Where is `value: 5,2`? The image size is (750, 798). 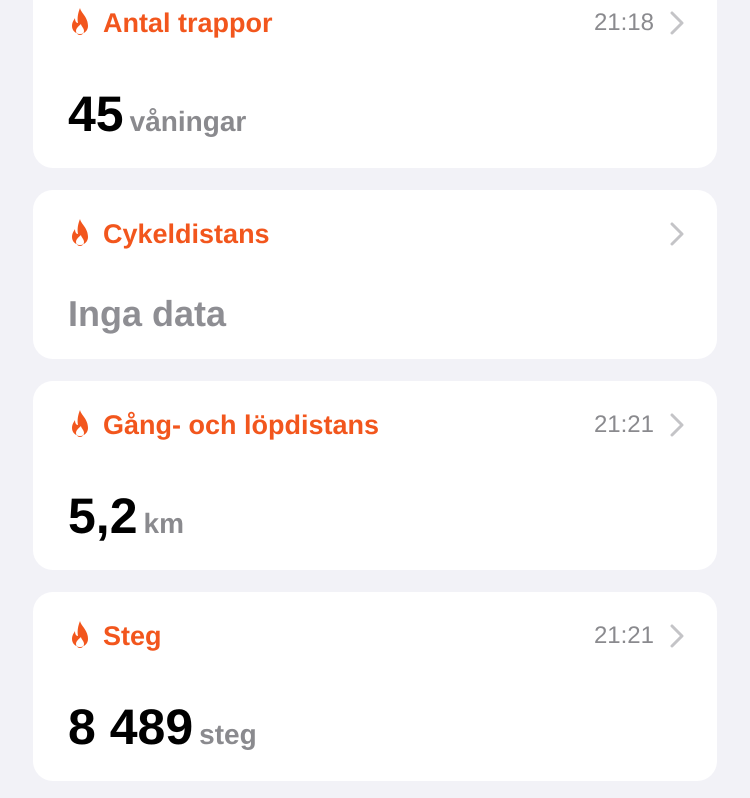
value: 5,2 is located at coordinates (103, 516).